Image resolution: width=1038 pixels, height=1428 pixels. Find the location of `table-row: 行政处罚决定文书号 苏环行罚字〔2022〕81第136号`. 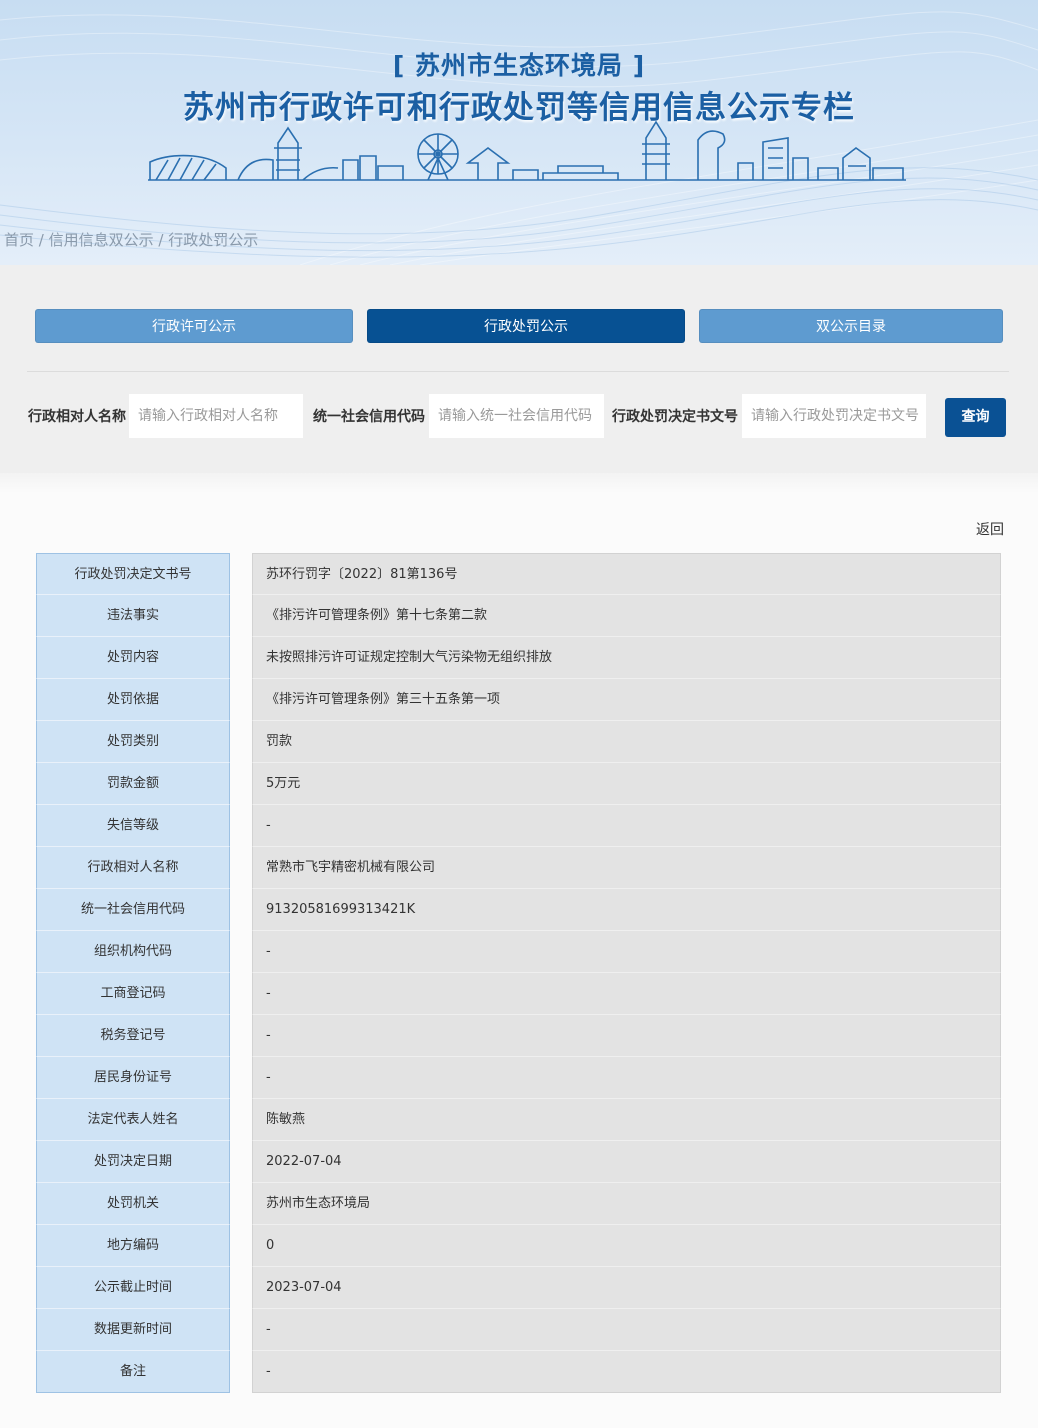

table-row: 行政处罚决定文书号 苏环行罚字〔2022〕81第136号 is located at coordinates (518, 574).